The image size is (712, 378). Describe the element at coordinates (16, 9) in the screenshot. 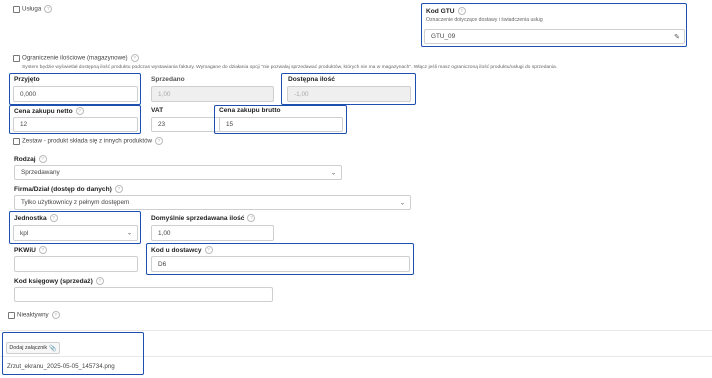

I see `usluga-checkbox` at that location.